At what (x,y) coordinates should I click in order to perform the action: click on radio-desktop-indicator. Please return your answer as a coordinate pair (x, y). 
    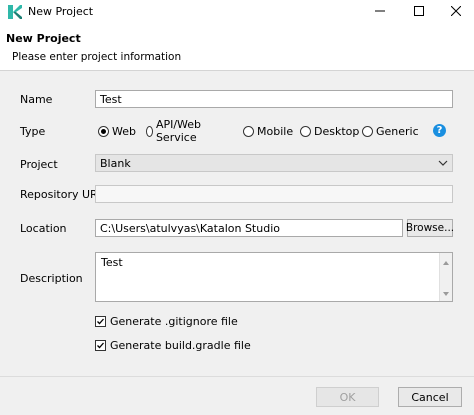
    Looking at the image, I should click on (305, 131).